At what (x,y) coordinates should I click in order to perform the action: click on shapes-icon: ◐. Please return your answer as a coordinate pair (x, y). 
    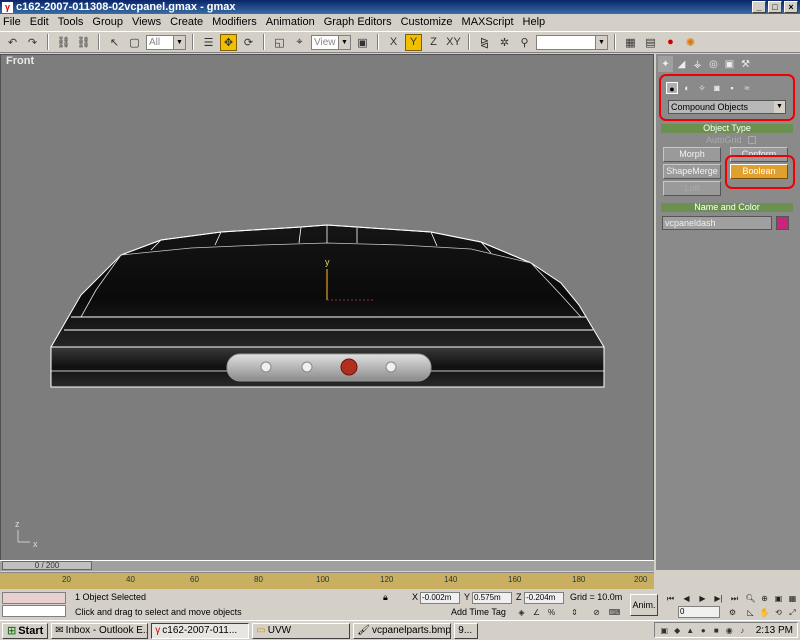
    Looking at the image, I should click on (687, 88).